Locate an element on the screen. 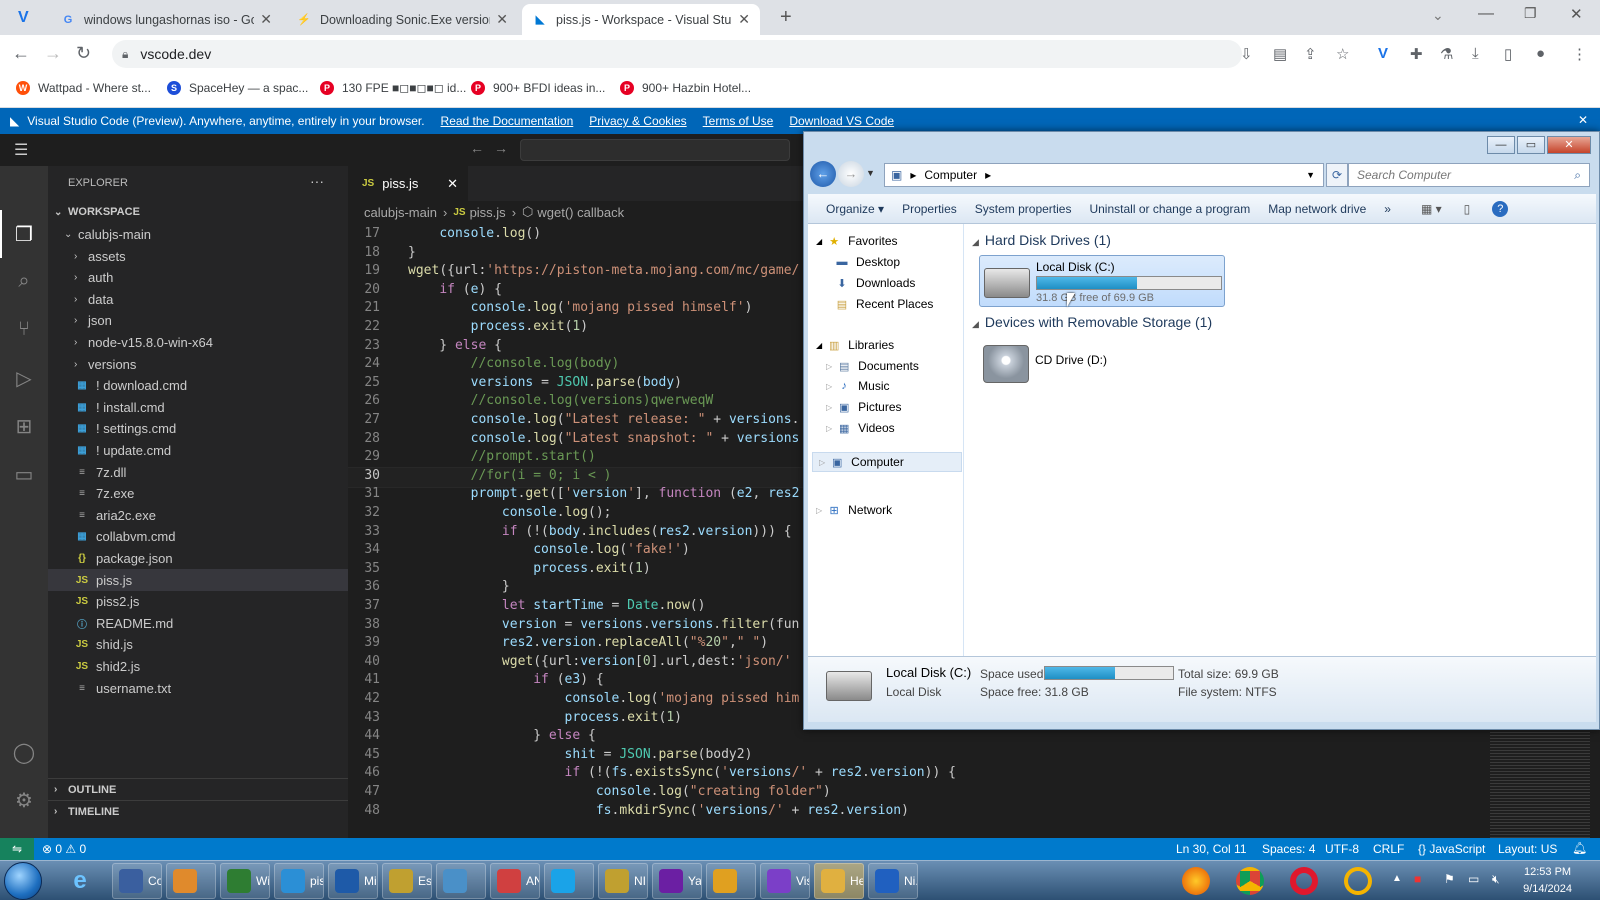 The width and height of the screenshot is (1600, 900). nav-forward-icon: → is located at coordinates (501, 148).